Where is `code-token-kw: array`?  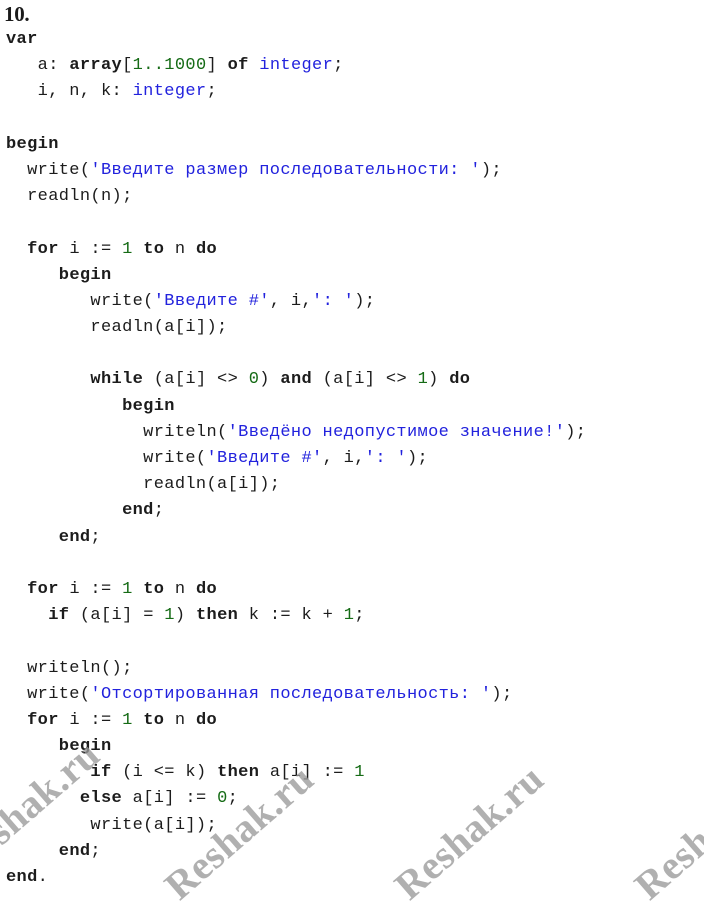 code-token-kw: array is located at coordinates (96, 66).